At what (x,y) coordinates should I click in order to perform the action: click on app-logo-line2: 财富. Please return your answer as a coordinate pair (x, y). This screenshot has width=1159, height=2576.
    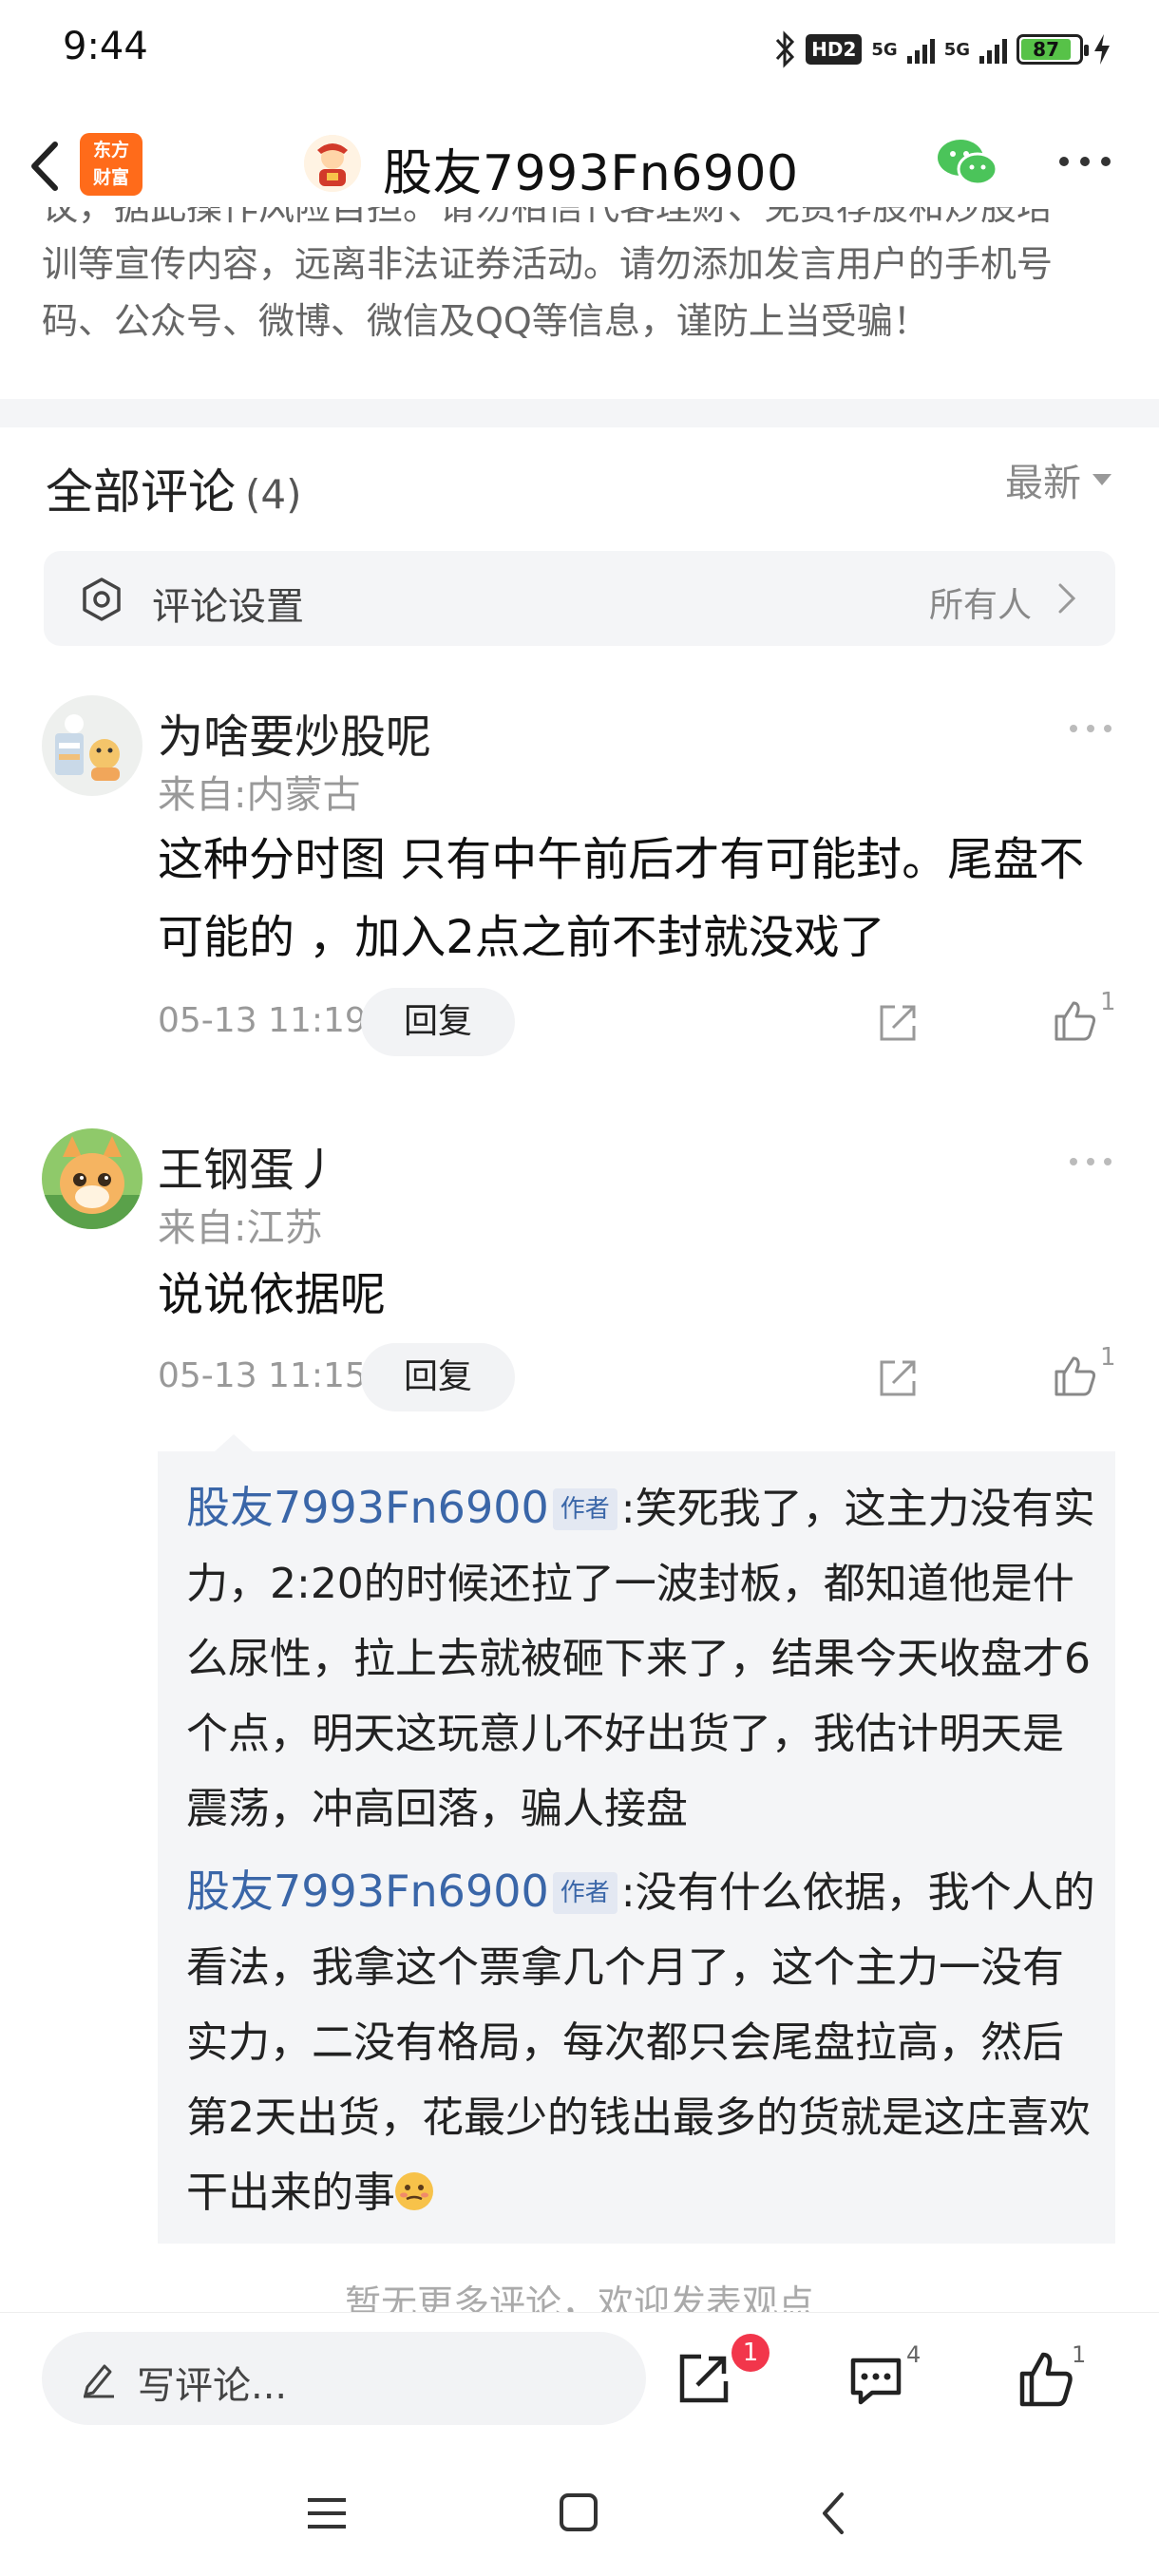
    Looking at the image, I should click on (110, 177).